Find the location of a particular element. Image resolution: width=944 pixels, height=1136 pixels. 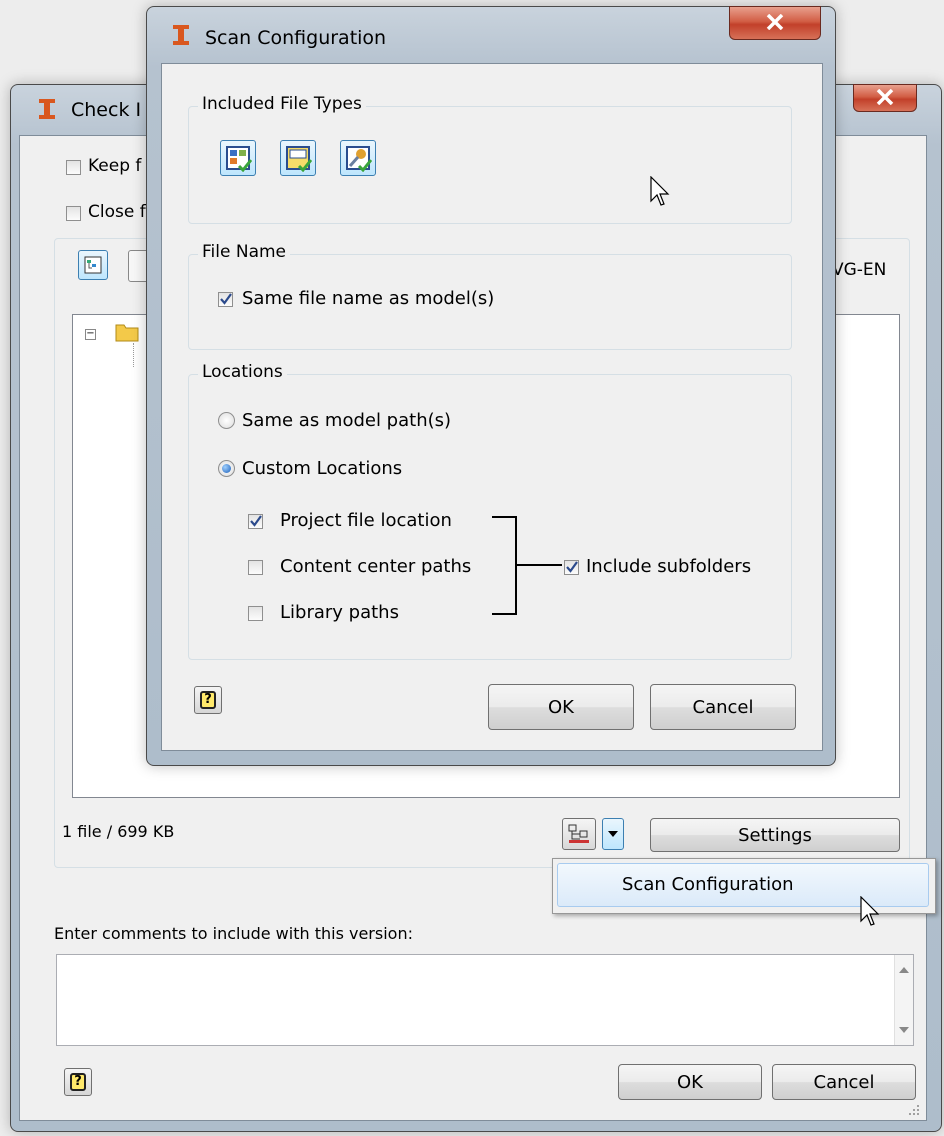

drawing-file-type-button is located at coordinates (298, 158).